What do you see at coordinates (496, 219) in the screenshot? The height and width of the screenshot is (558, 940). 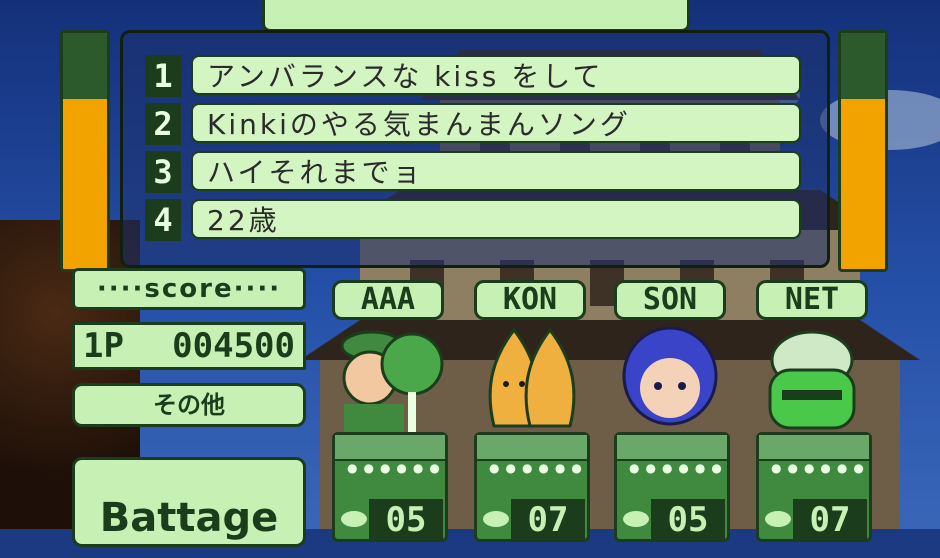 I see `answer-text: 22歳` at bounding box center [496, 219].